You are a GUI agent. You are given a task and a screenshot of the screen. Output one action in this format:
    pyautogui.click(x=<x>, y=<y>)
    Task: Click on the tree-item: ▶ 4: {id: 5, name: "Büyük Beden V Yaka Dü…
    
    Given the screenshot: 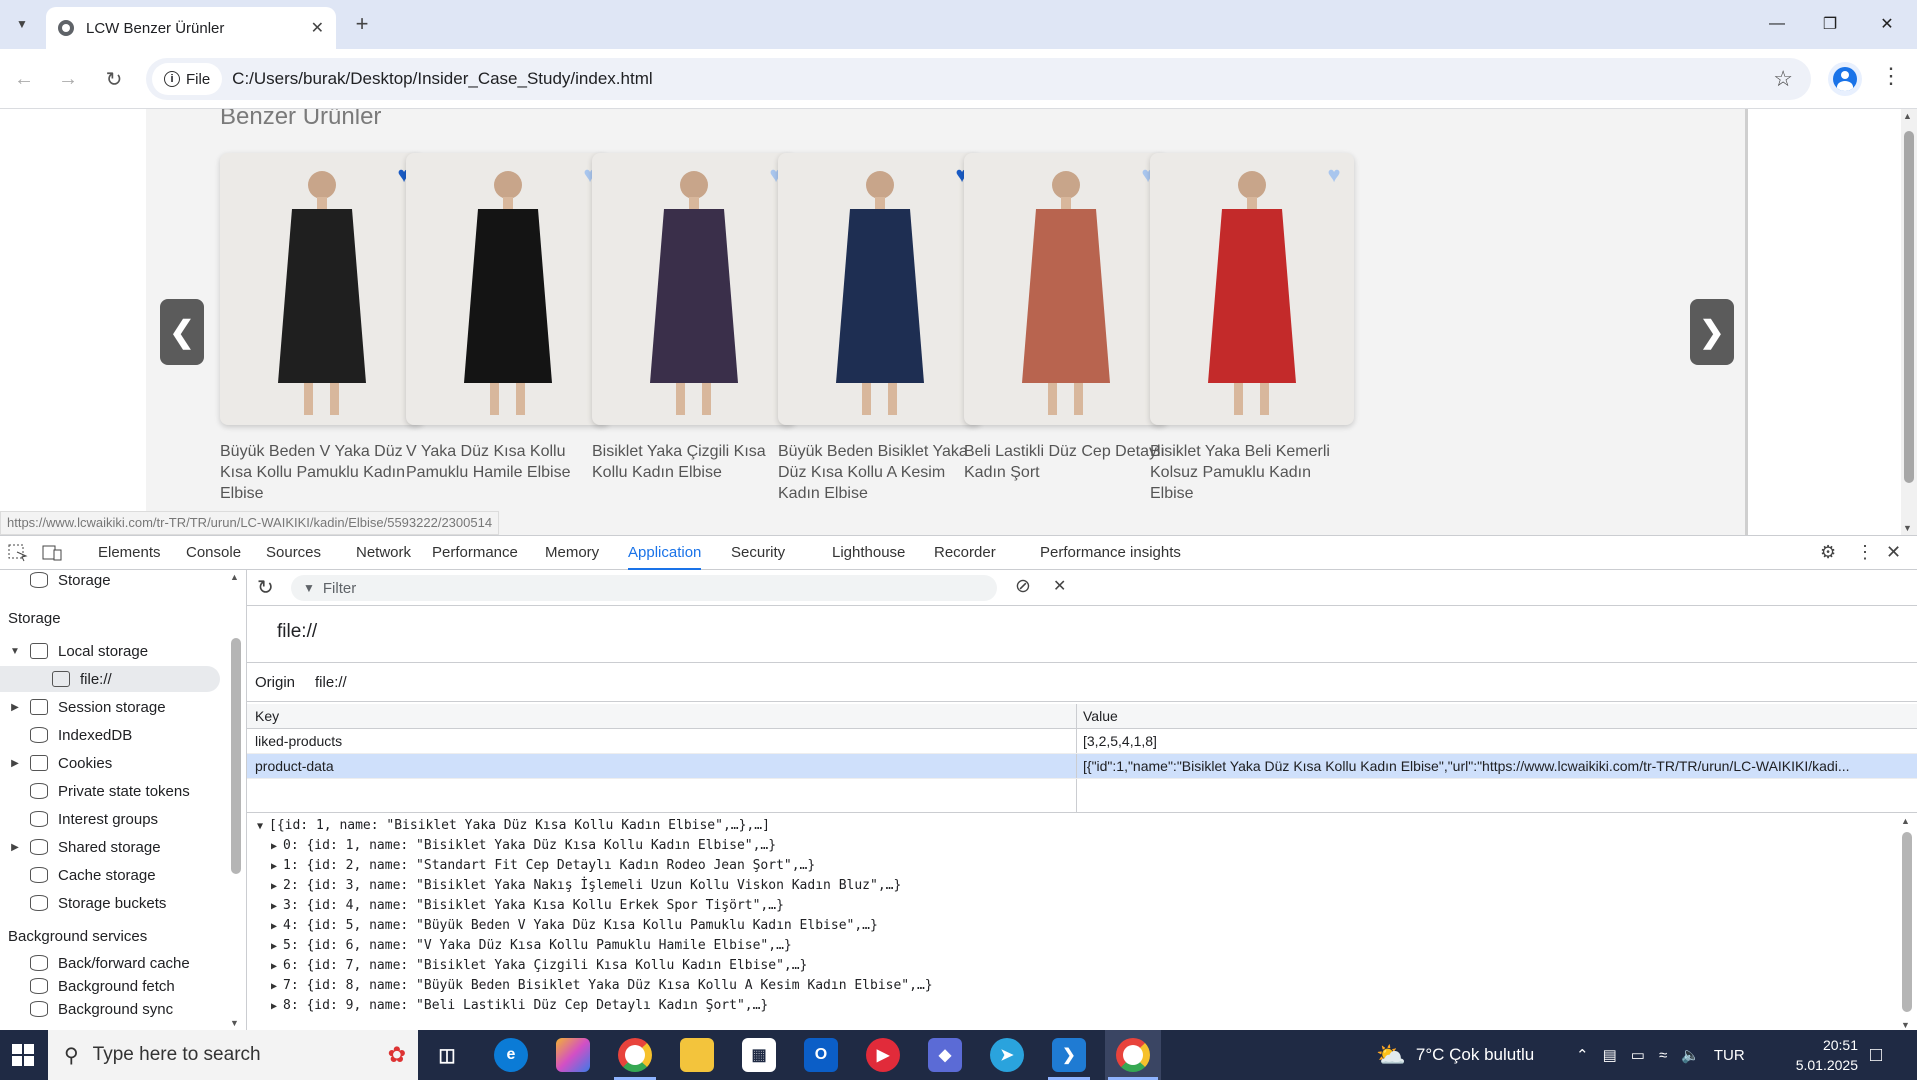 What is the action you would take?
    pyautogui.click(x=1072, y=926)
    